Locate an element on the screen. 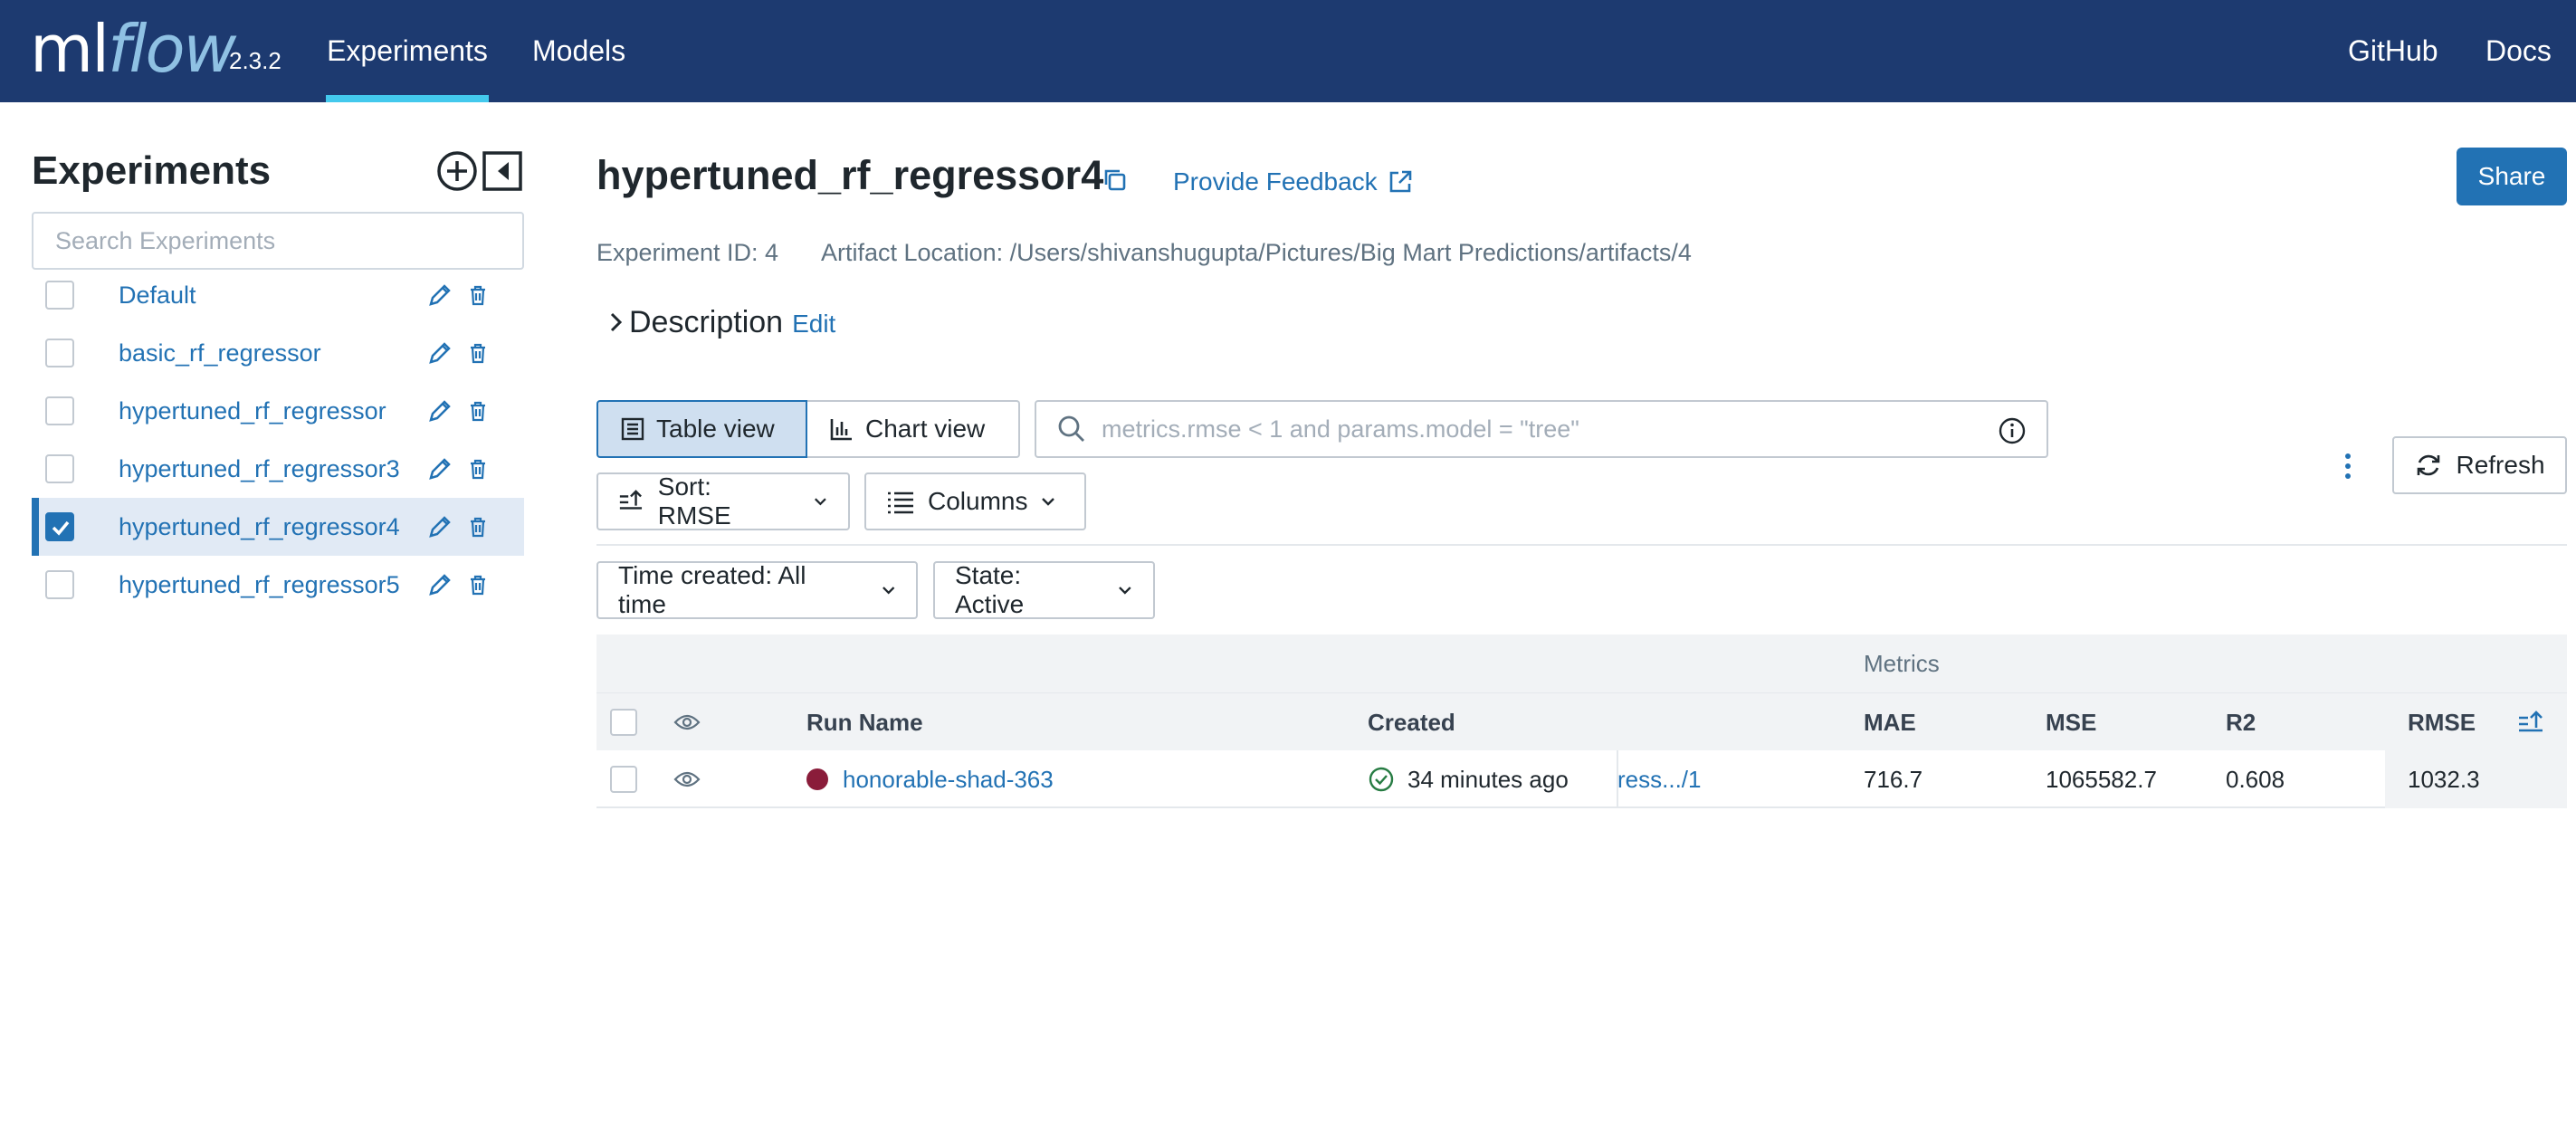 The image size is (2576, 1145). row-visibility-eye-icon is located at coordinates (687, 779).